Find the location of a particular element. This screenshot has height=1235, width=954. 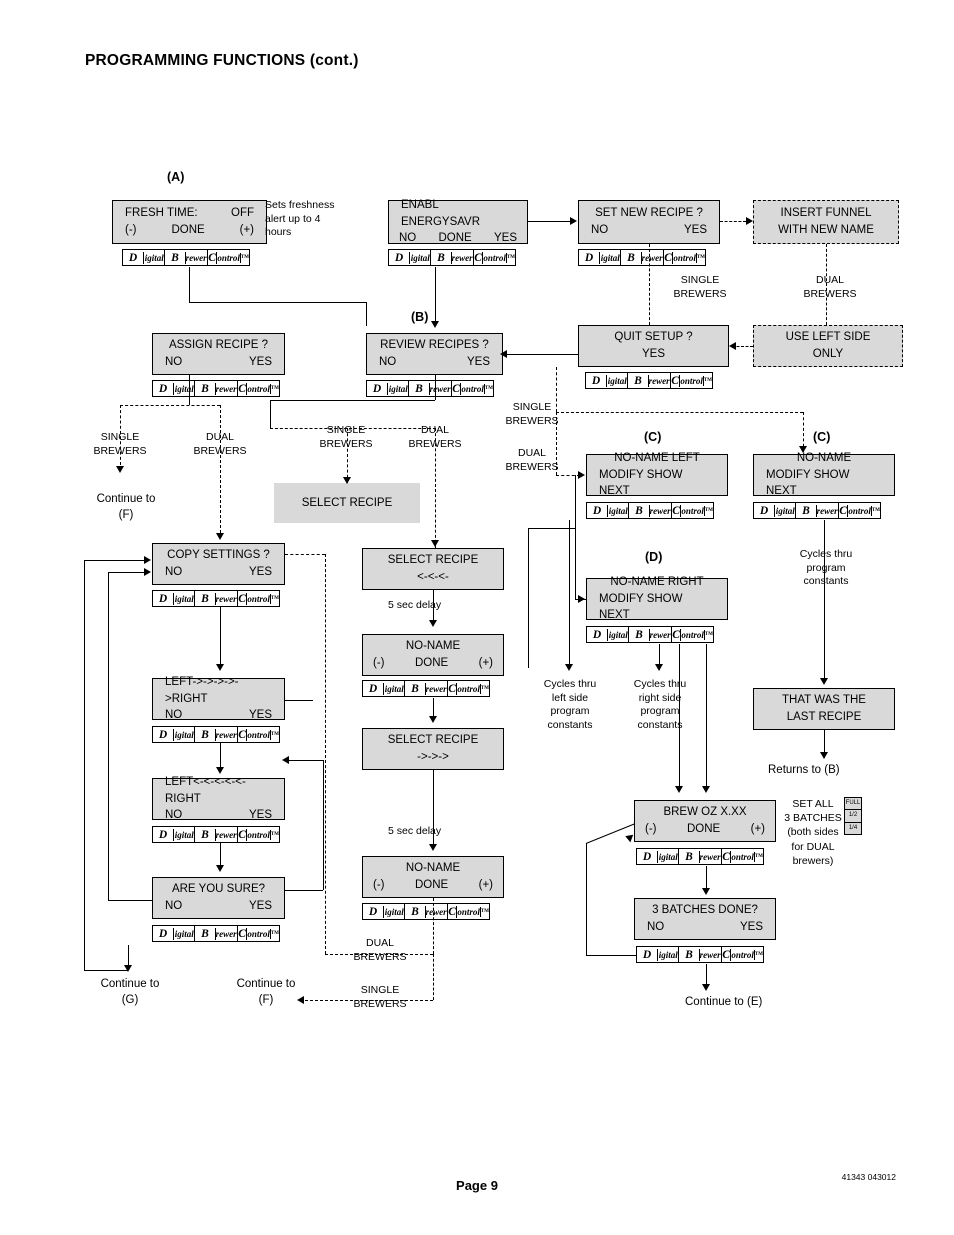

conn-quit-to-c is located at coordinates (679, 412).